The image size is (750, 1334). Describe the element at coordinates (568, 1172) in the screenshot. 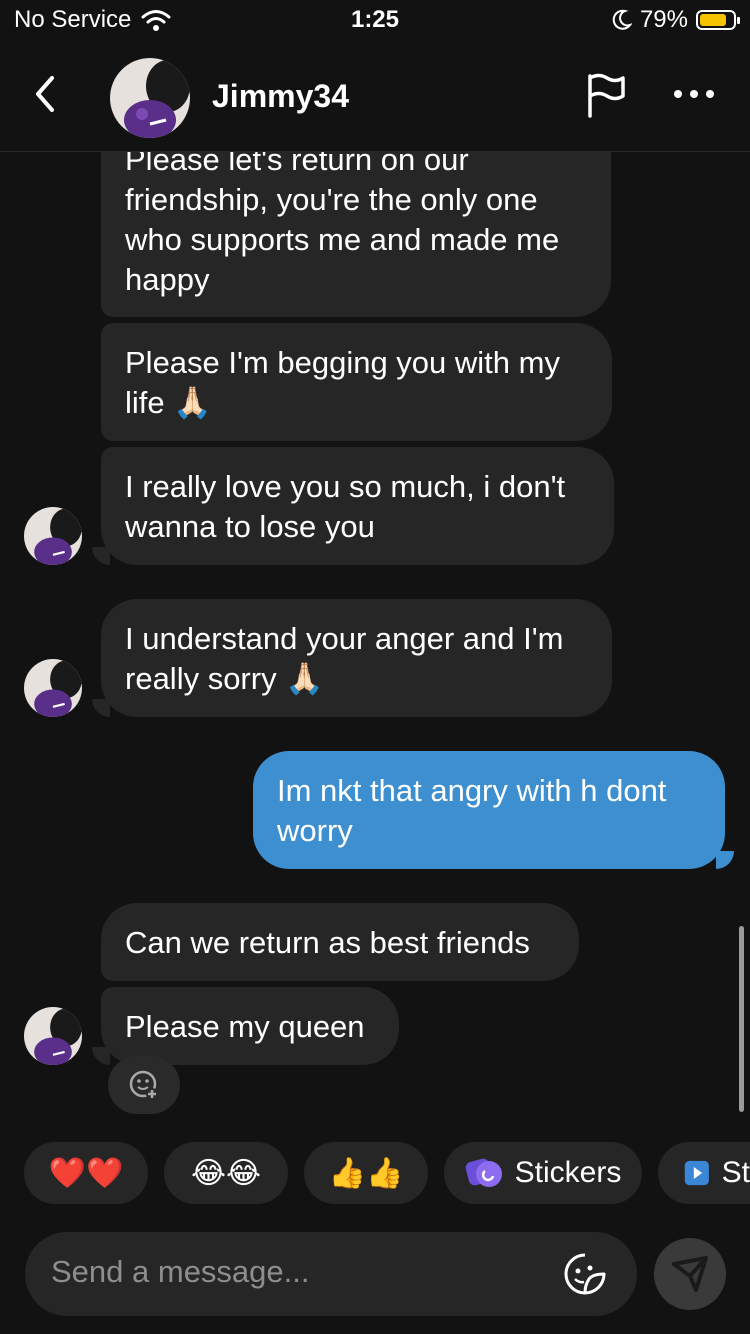

I see `stickers-label: Stickers` at that location.